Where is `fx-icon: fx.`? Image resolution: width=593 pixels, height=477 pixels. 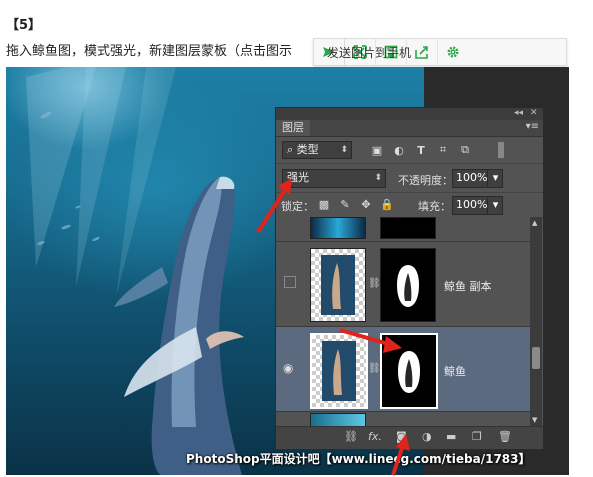
fx-icon: fx. is located at coordinates (375, 436).